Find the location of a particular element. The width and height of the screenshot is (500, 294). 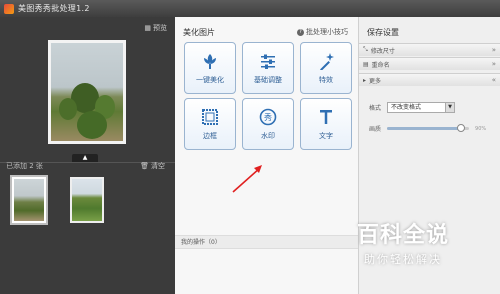

window-title: 美图秀秀批处理1.2 is located at coordinates (54, 8).